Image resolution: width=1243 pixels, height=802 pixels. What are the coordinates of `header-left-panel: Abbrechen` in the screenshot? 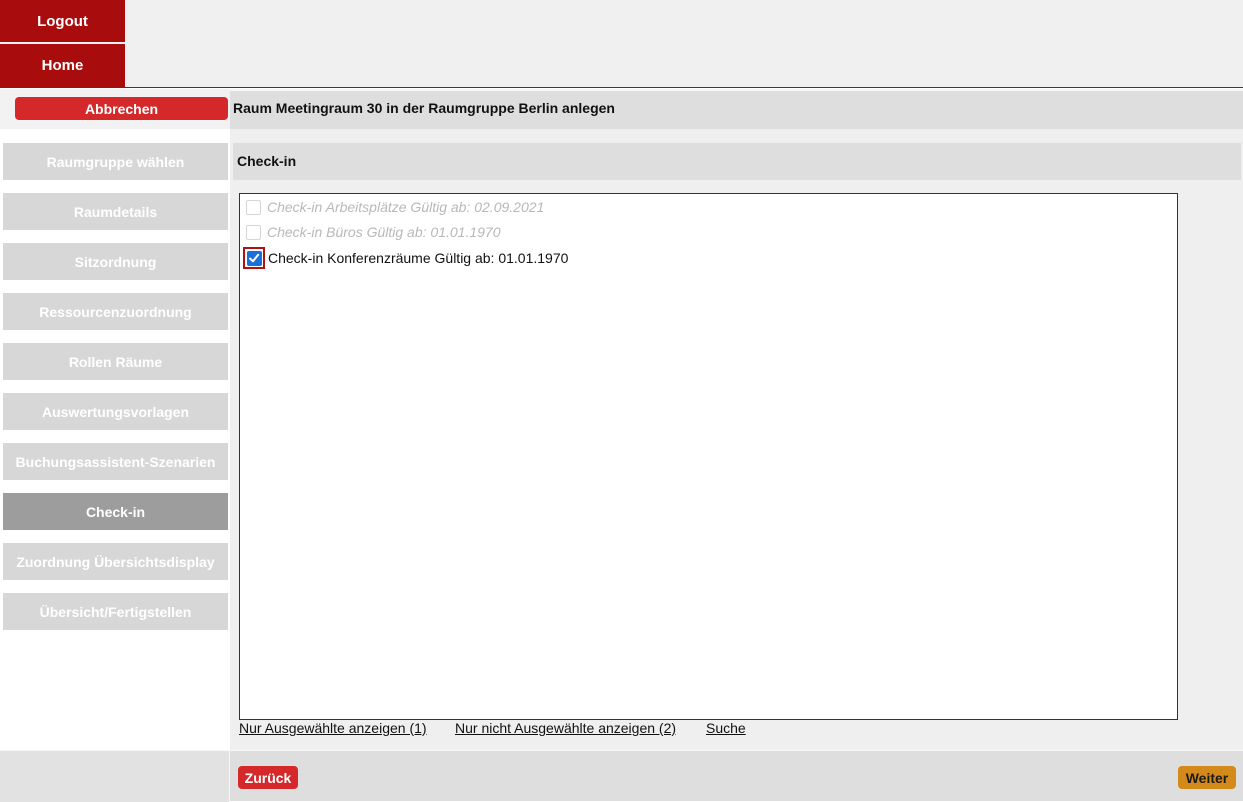 It's located at (115, 109).